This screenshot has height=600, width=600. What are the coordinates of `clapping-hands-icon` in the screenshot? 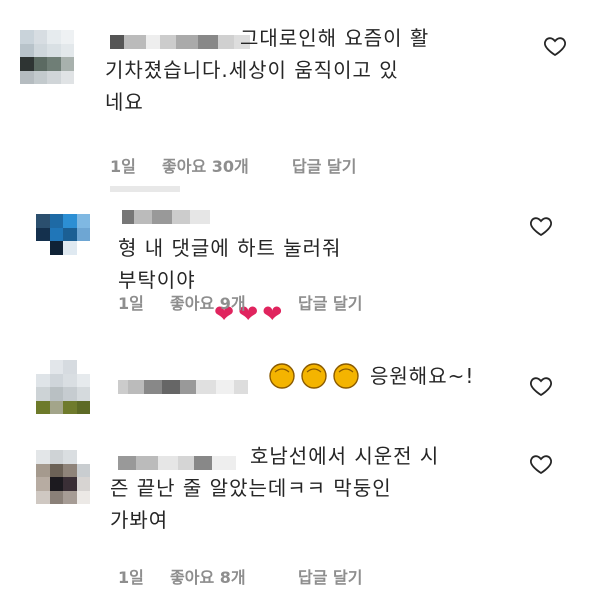 It's located at (314, 376).